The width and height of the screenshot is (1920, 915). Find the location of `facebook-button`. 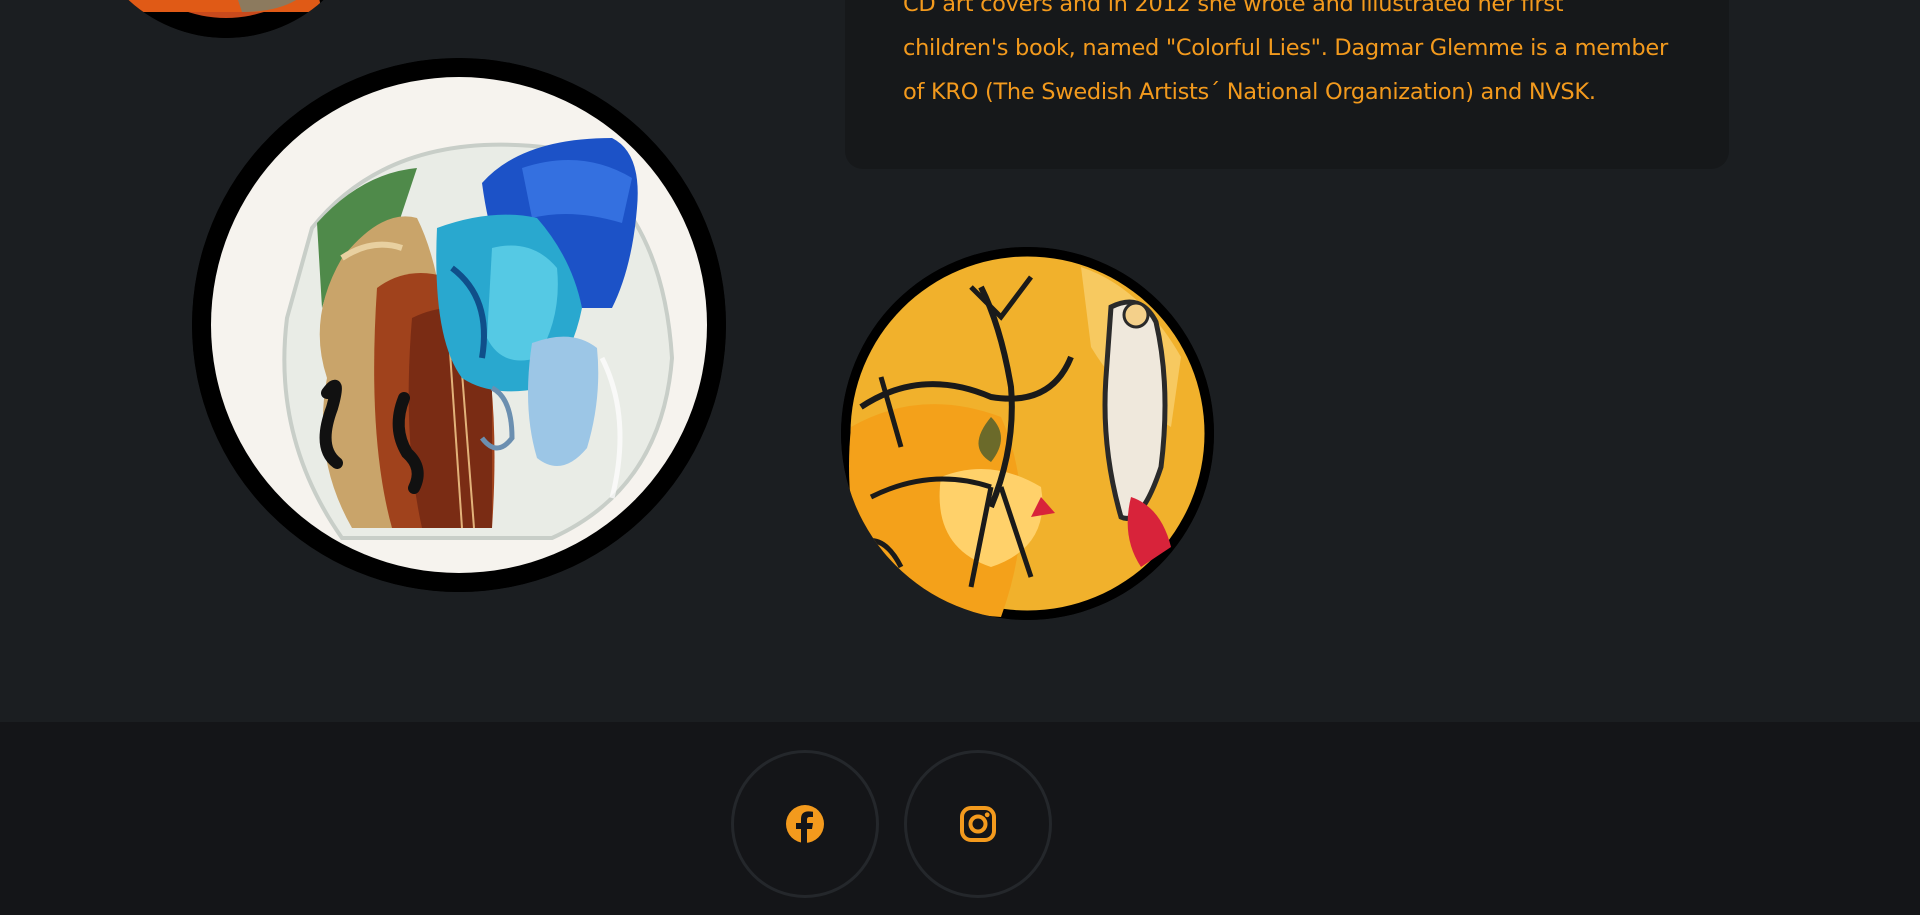

facebook-button is located at coordinates (805, 824).